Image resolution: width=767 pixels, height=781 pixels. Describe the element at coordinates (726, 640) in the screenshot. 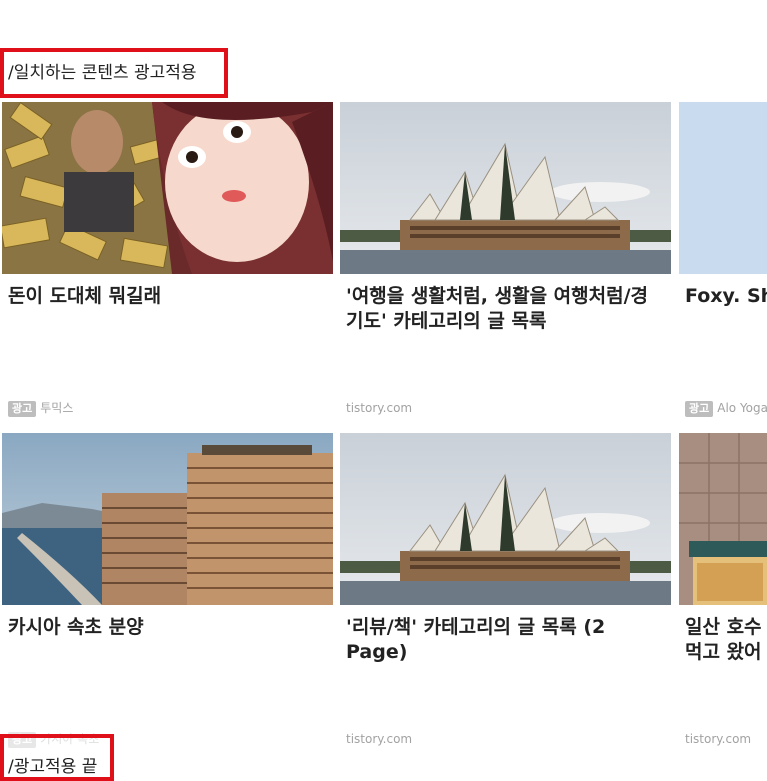

I see `card-title: 일산 호수 먹고 왔어` at that location.